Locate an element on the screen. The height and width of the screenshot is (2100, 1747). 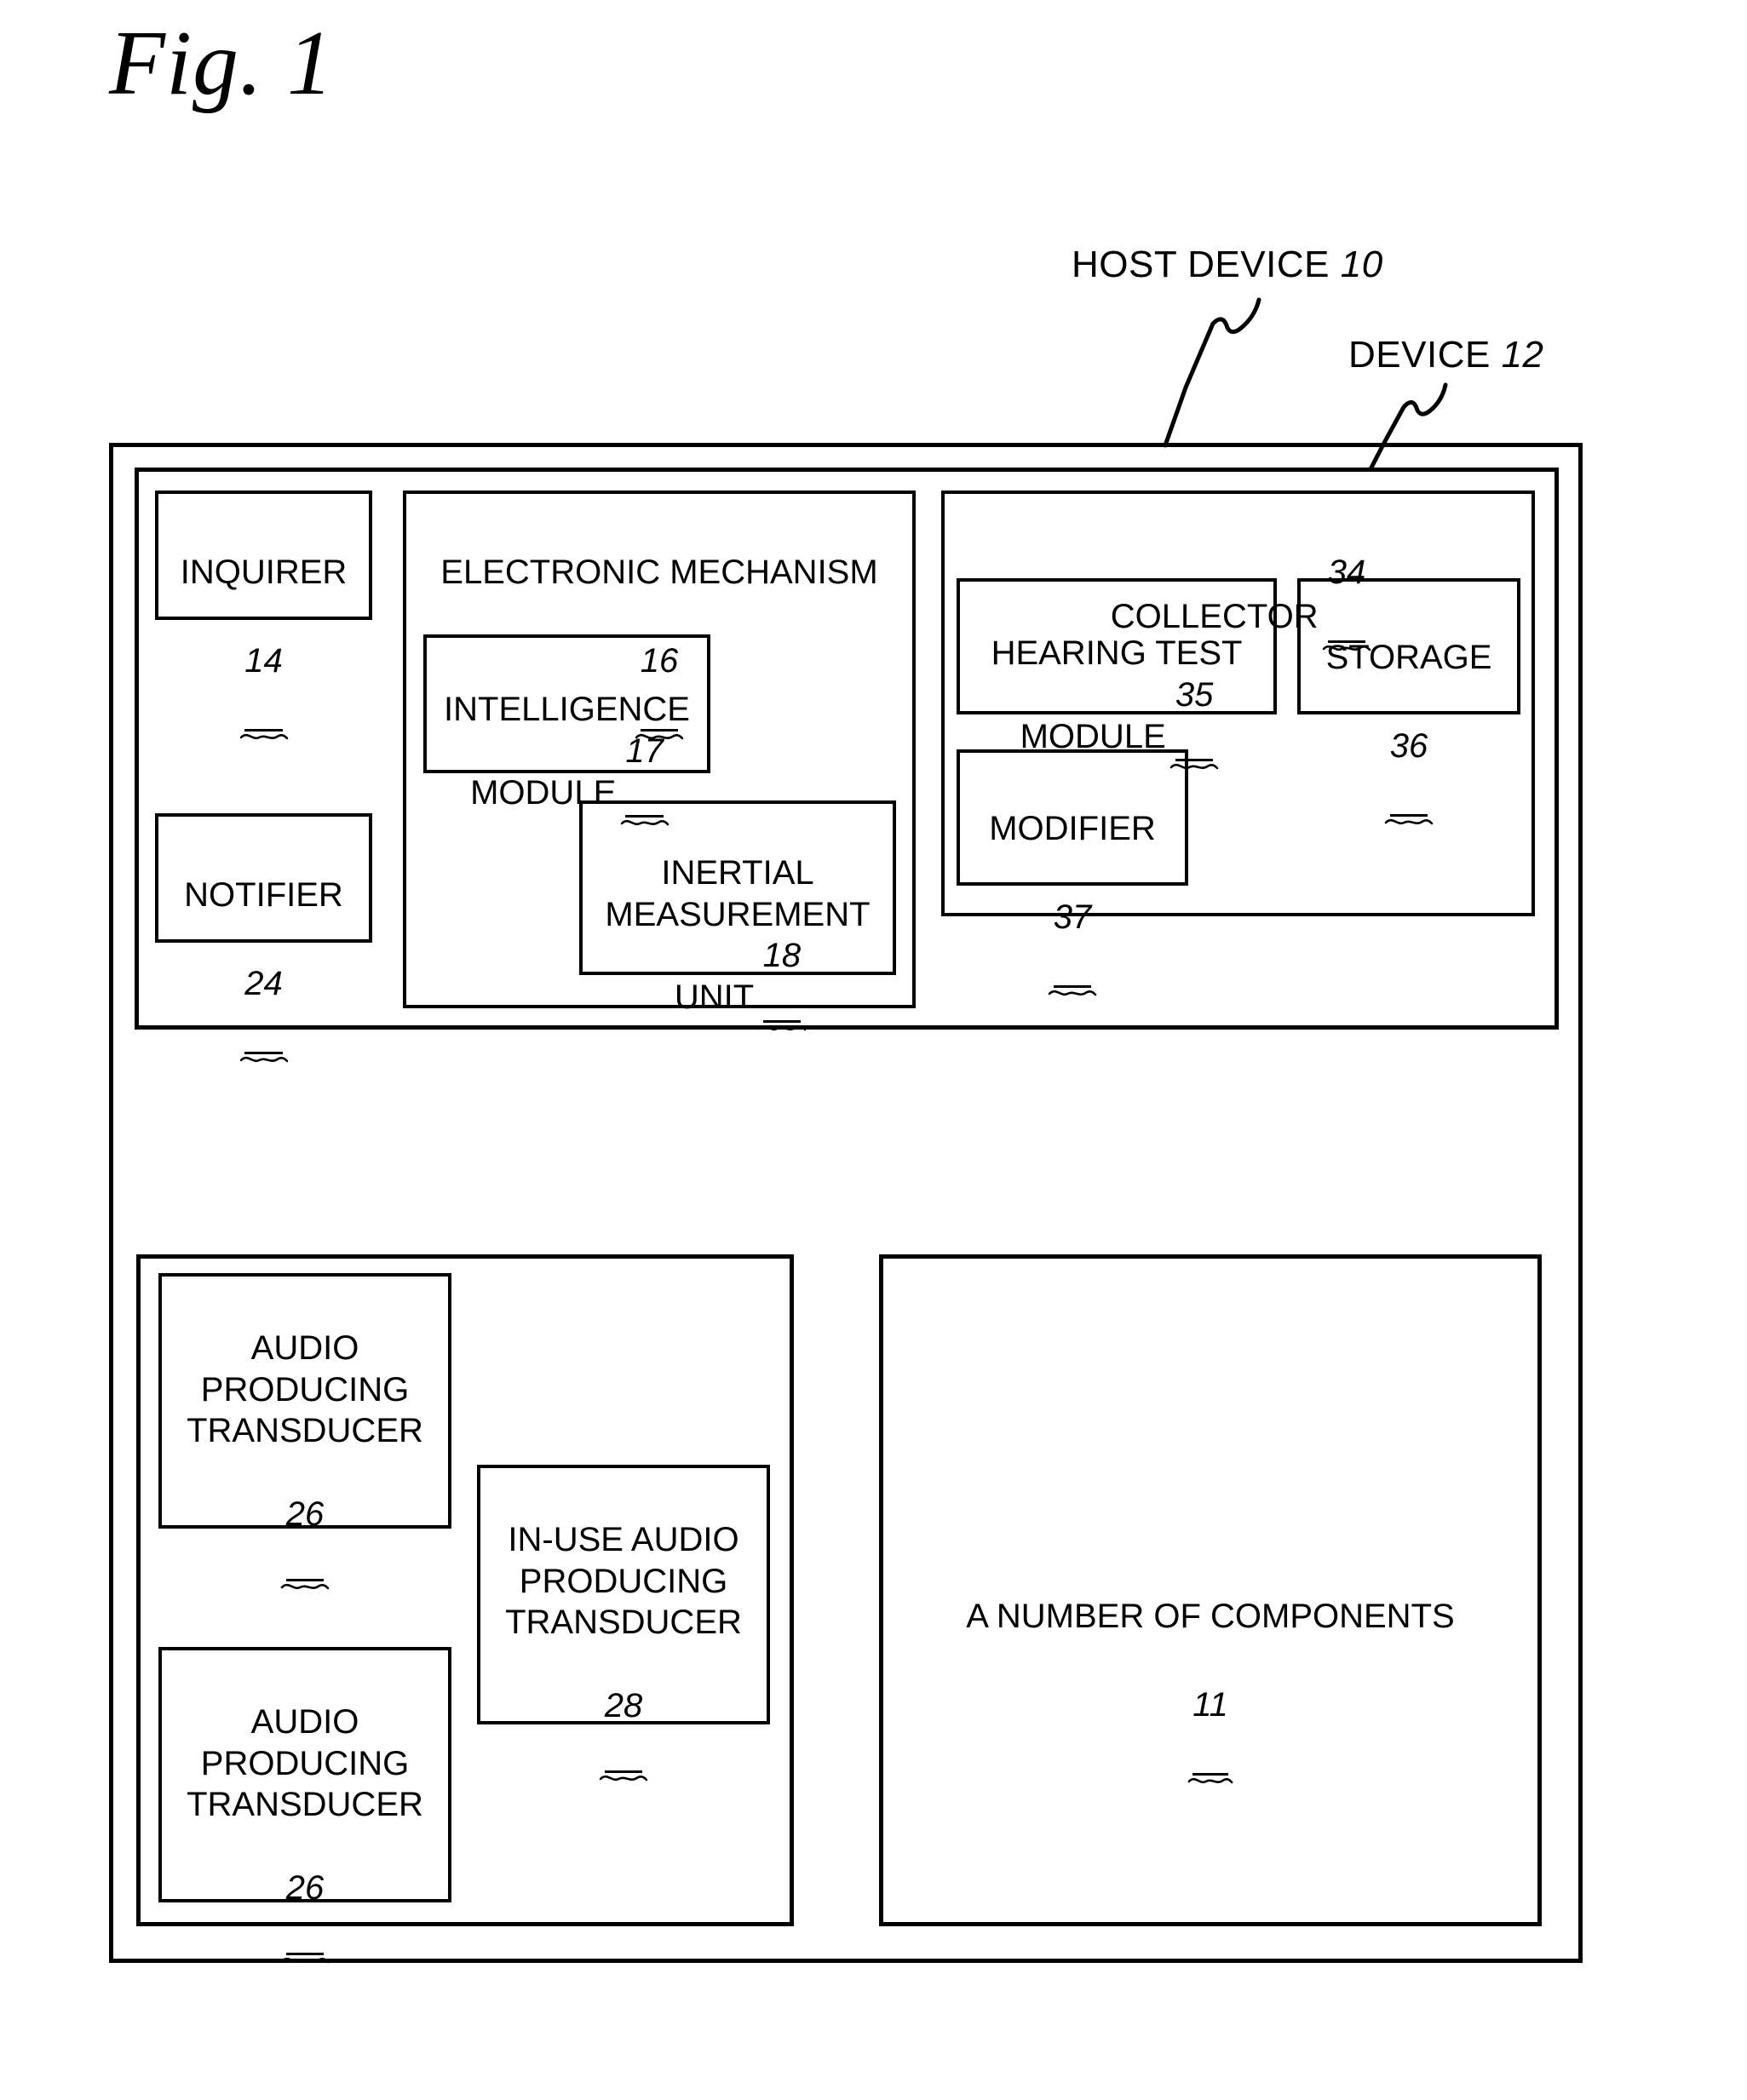
callout-host-device-label: HOST DEVICE is located at coordinates (1201, 264).